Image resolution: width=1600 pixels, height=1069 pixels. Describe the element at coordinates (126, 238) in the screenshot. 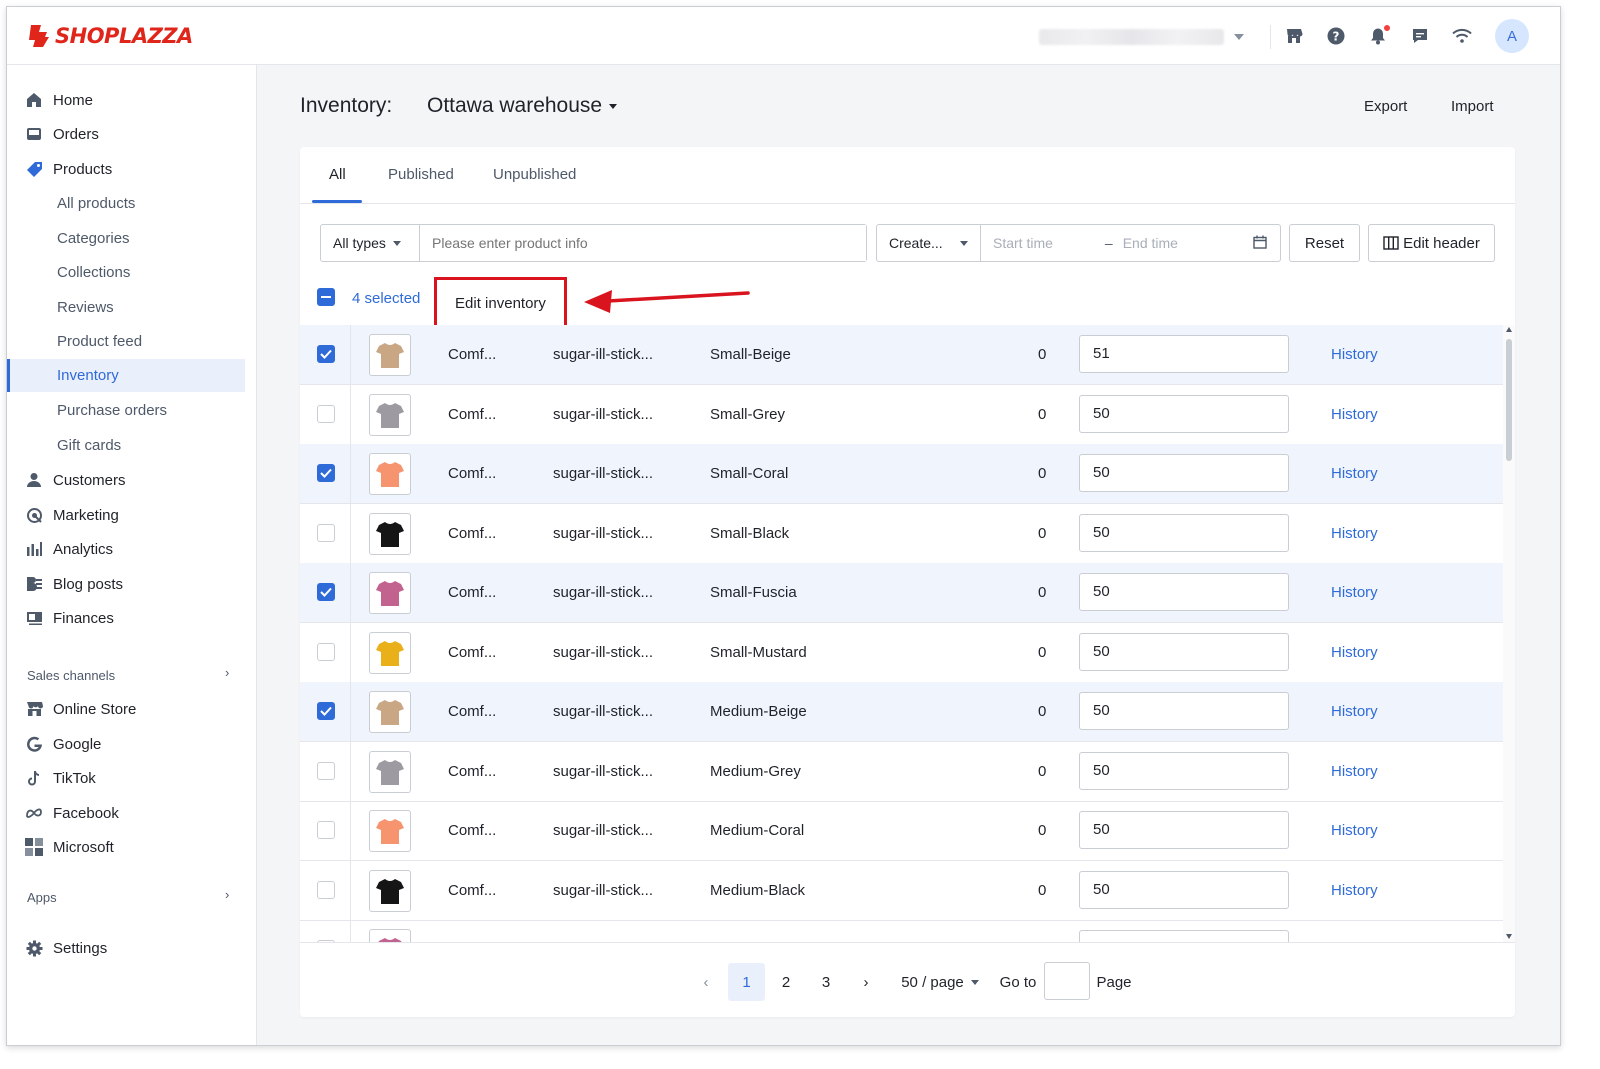

I see `sidebar-sub-categories: Categories` at that location.